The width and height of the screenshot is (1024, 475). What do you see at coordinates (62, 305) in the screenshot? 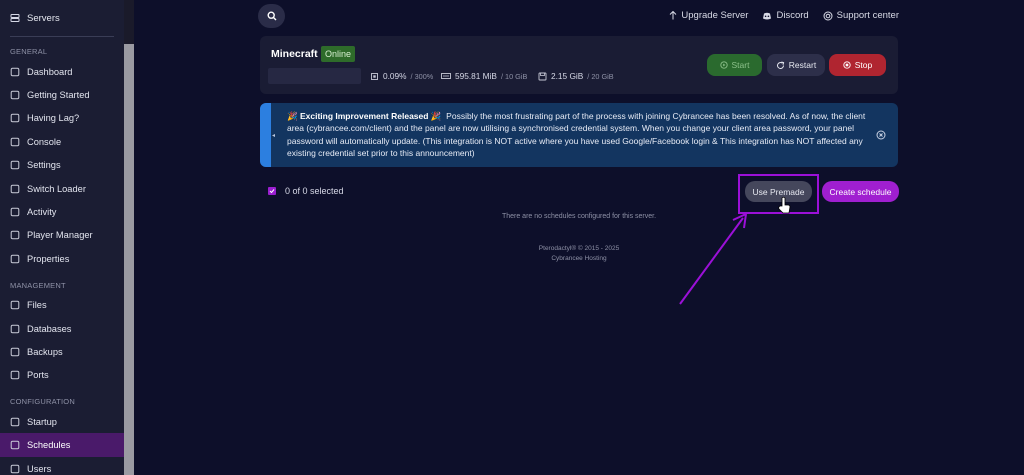
I see `sidebar-item-files: Files` at bounding box center [62, 305].